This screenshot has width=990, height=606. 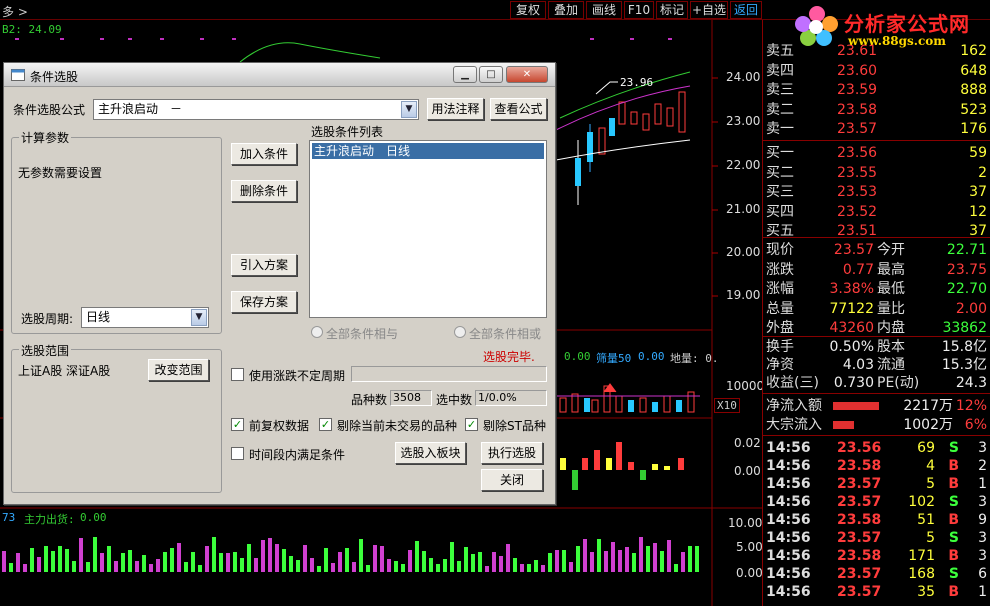 I want to click on restore-rights-button: 复权, so click(x=528, y=10).